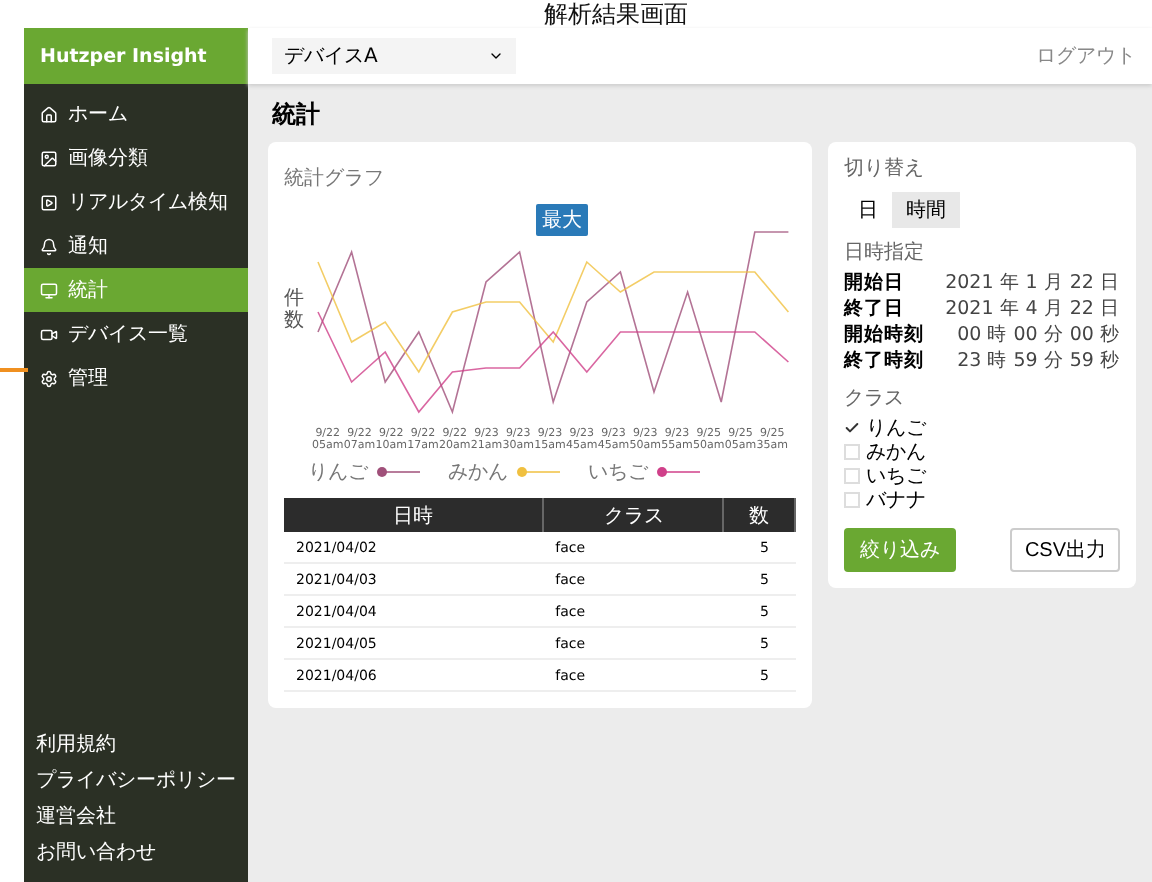 This screenshot has height=882, width=1152. What do you see at coordinates (334, 179) in the screenshot?
I see `chart-title: 統計グラフ` at bounding box center [334, 179].